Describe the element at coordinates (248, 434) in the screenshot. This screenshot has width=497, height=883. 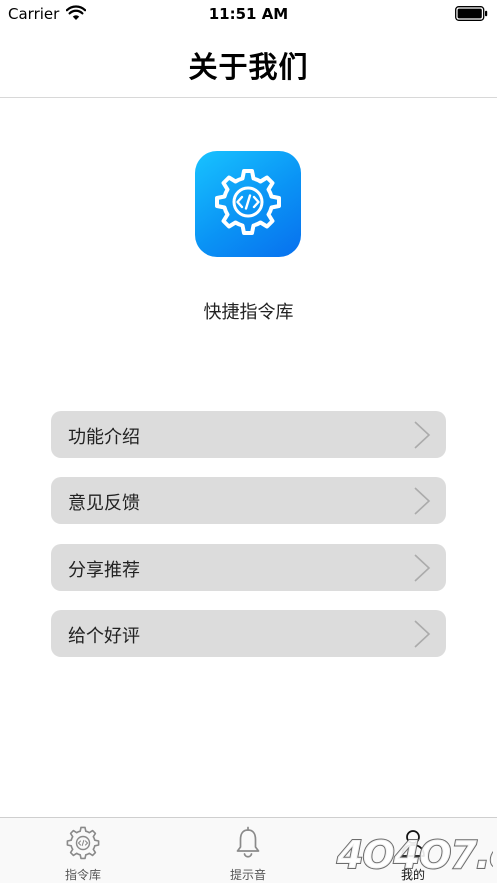
I see `menu-item-feature-intro: 功能介绍` at that location.